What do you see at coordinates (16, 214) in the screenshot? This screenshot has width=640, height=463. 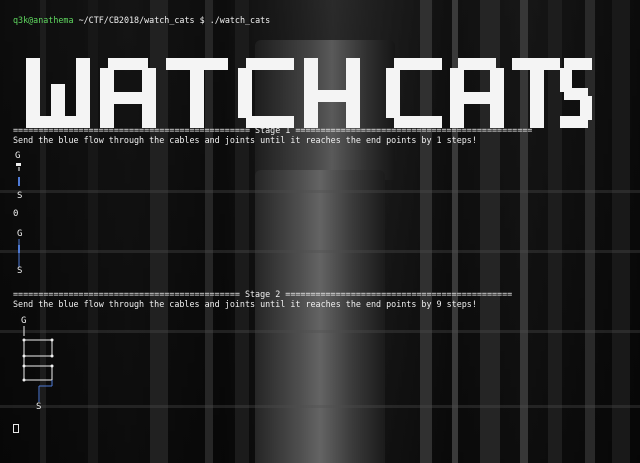 I see `stage1-step-counter: 0` at bounding box center [16, 214].